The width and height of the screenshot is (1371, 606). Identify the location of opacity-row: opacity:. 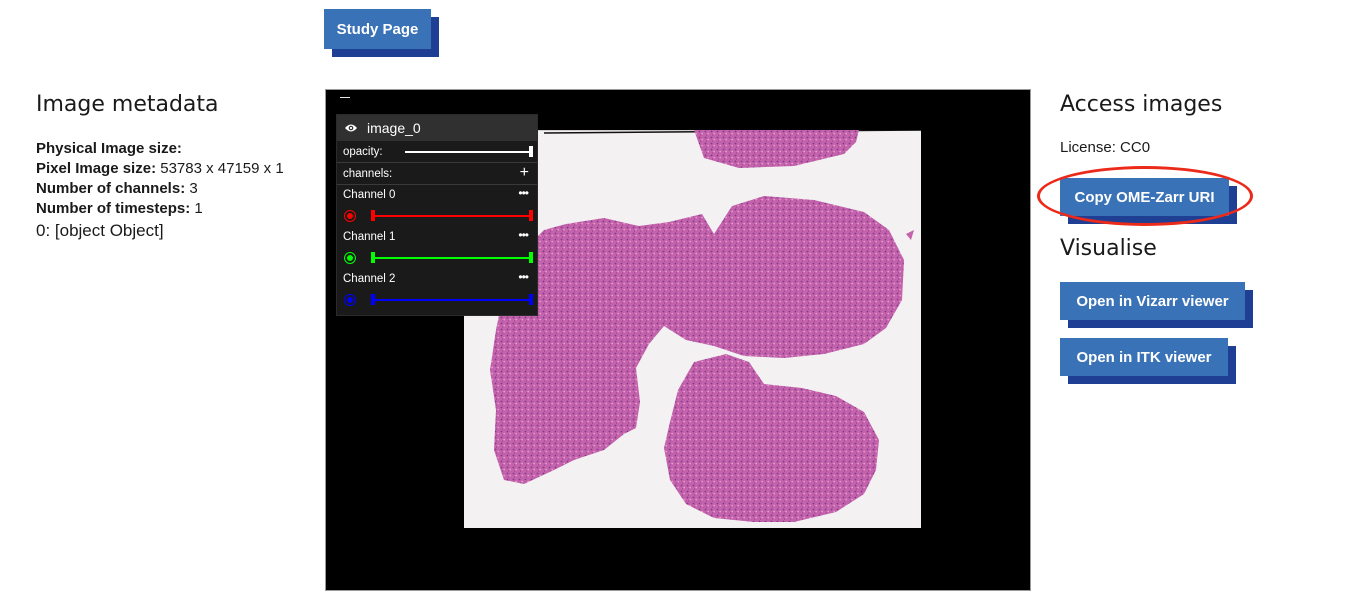
(437, 152).